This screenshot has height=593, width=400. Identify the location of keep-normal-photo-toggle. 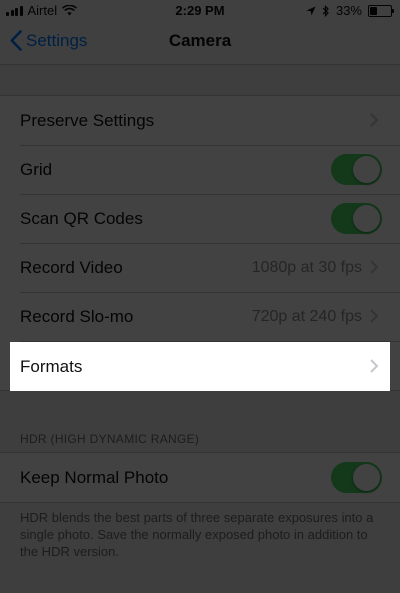
(356, 477).